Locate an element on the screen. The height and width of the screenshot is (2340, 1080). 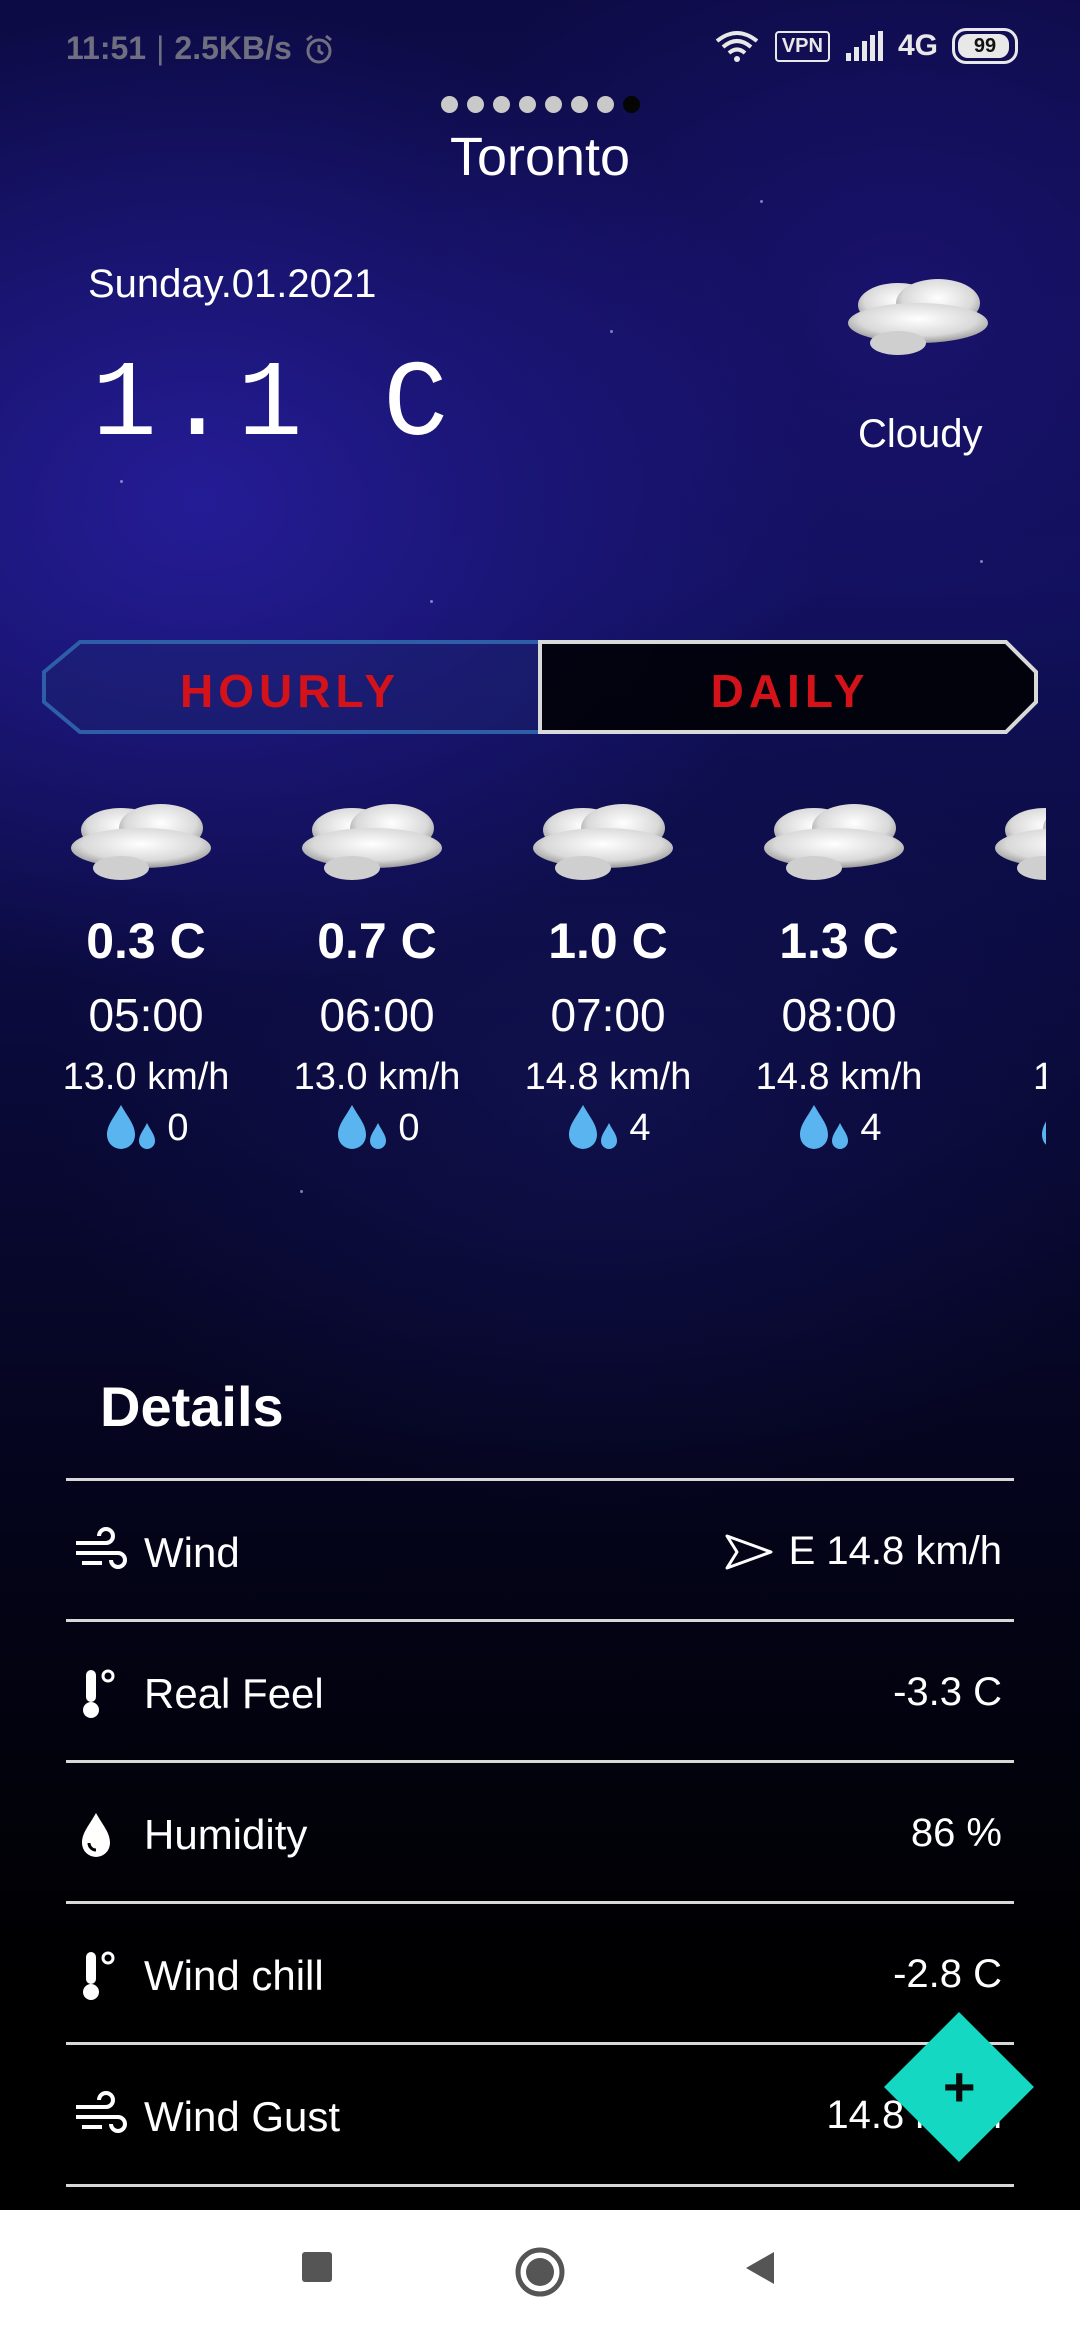
detail-value-wrap: -2.8 C is located at coordinates (947, 1974).